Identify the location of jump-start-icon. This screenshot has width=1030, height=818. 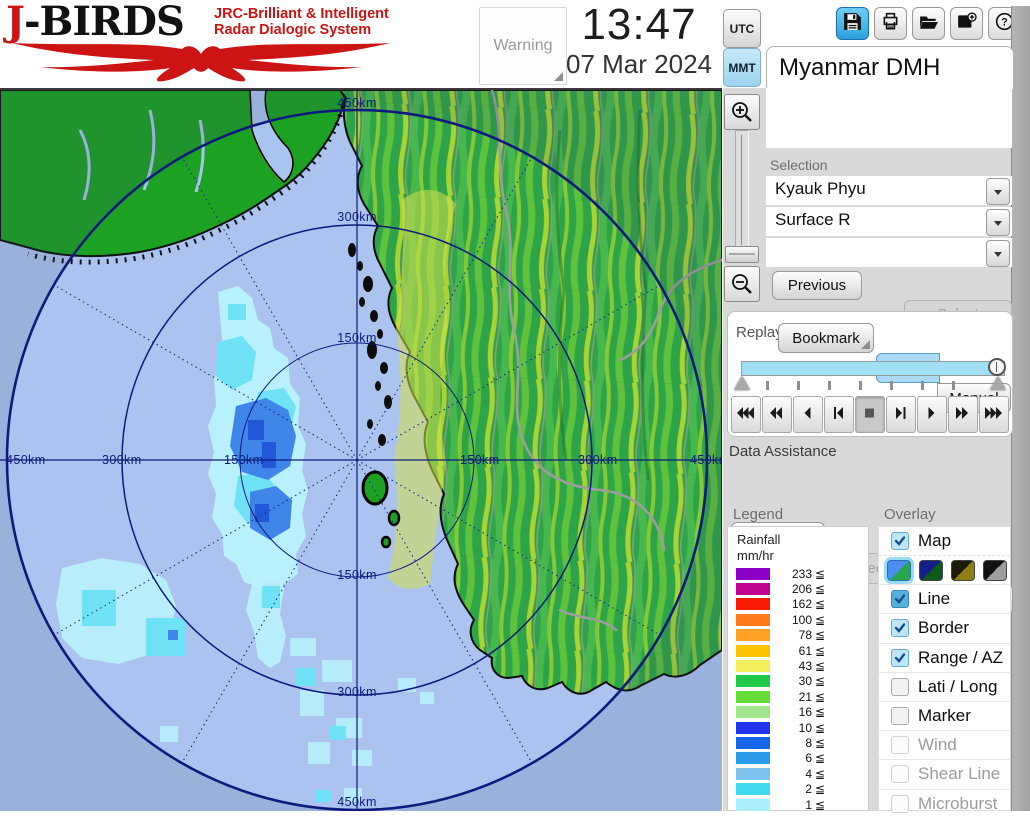
(746, 415).